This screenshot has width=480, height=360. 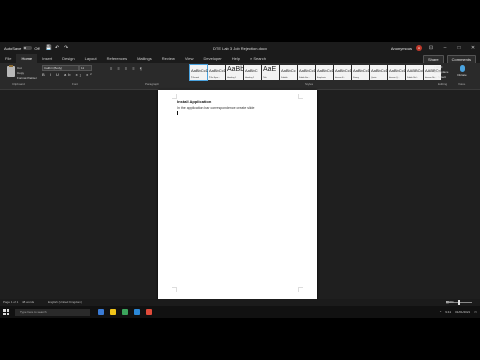 What do you see at coordinates (68, 58) in the screenshot?
I see `tab-design: Design` at bounding box center [68, 58].